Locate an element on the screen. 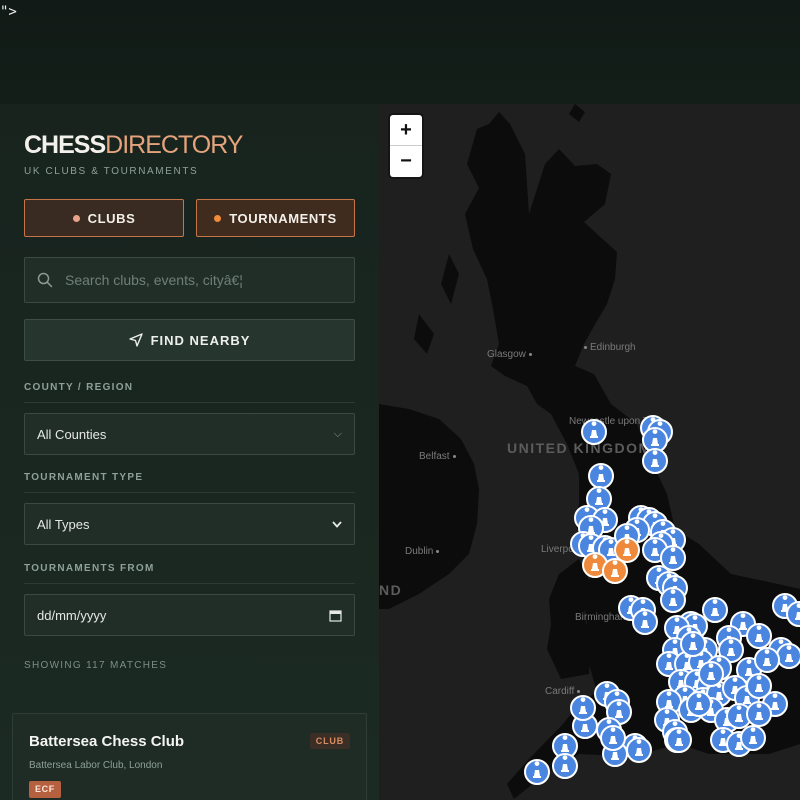 The height and width of the screenshot is (800, 800). ecf-badge: ECF is located at coordinates (45, 789).